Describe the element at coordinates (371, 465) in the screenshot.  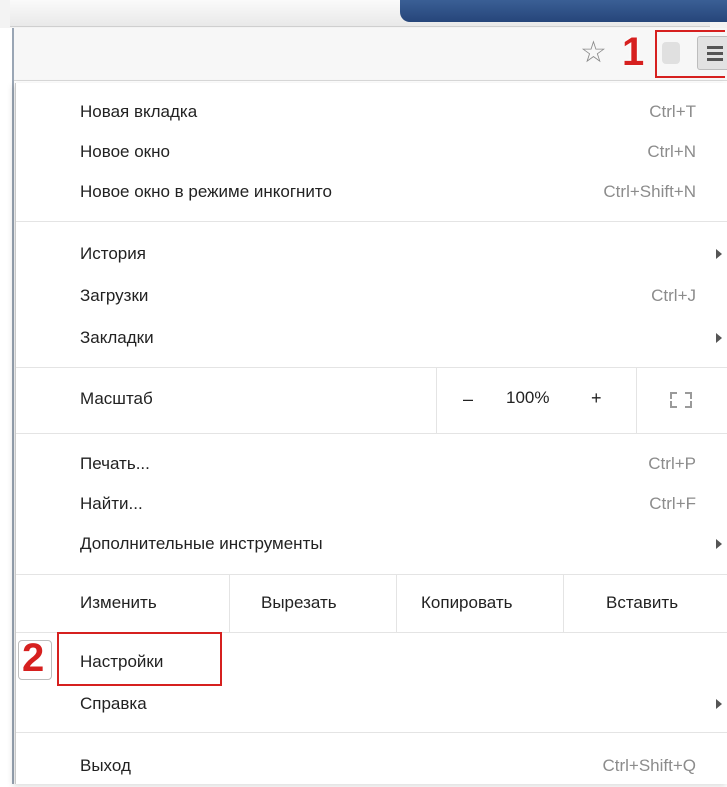
I see `menu-item-print: Печать... Ctrl+P` at that location.